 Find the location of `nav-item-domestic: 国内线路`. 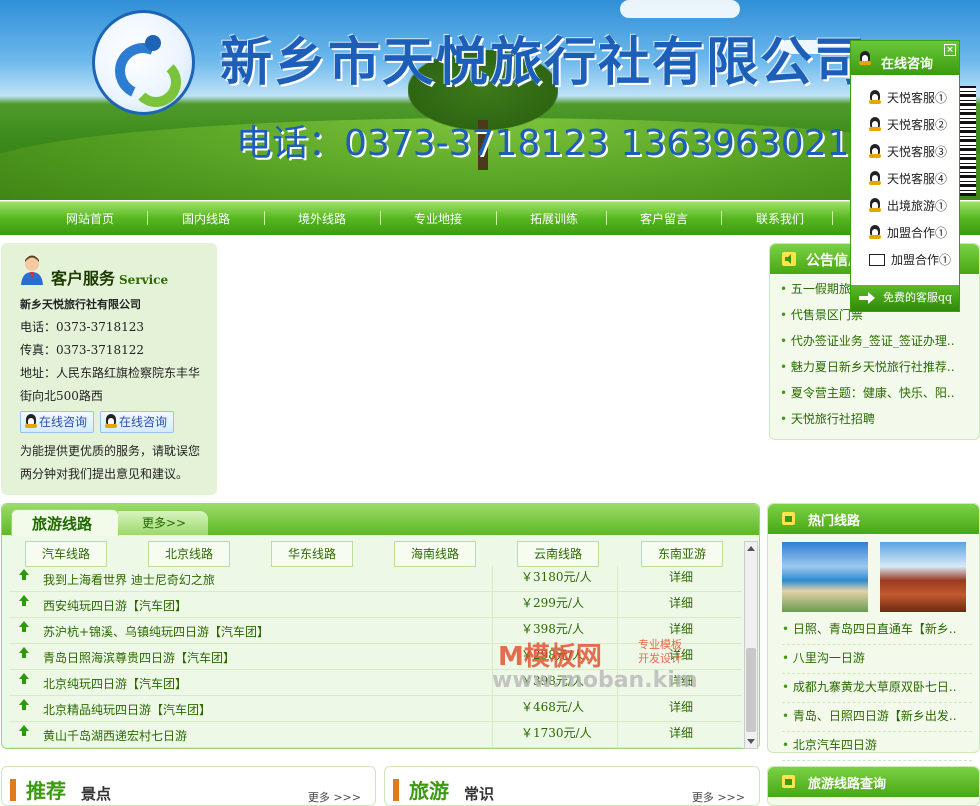

nav-item-domestic: 国内线路 is located at coordinates (206, 218).